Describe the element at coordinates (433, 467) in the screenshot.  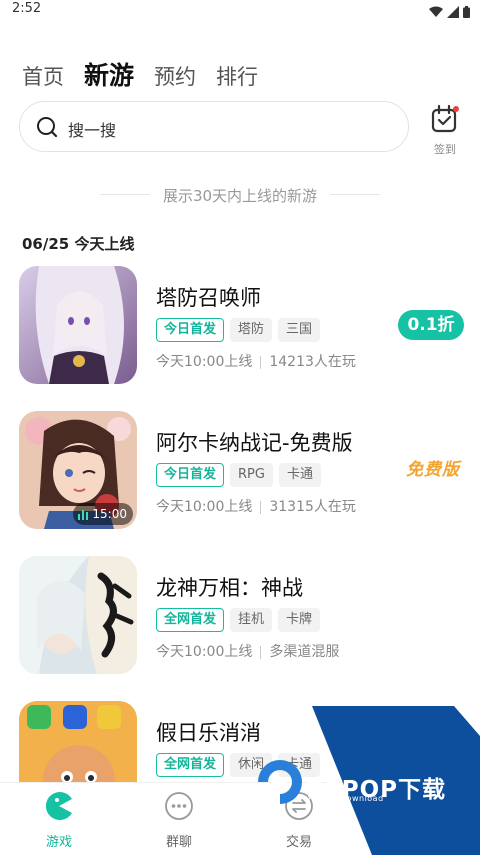
I see `free-version-badge: 免费版` at that location.